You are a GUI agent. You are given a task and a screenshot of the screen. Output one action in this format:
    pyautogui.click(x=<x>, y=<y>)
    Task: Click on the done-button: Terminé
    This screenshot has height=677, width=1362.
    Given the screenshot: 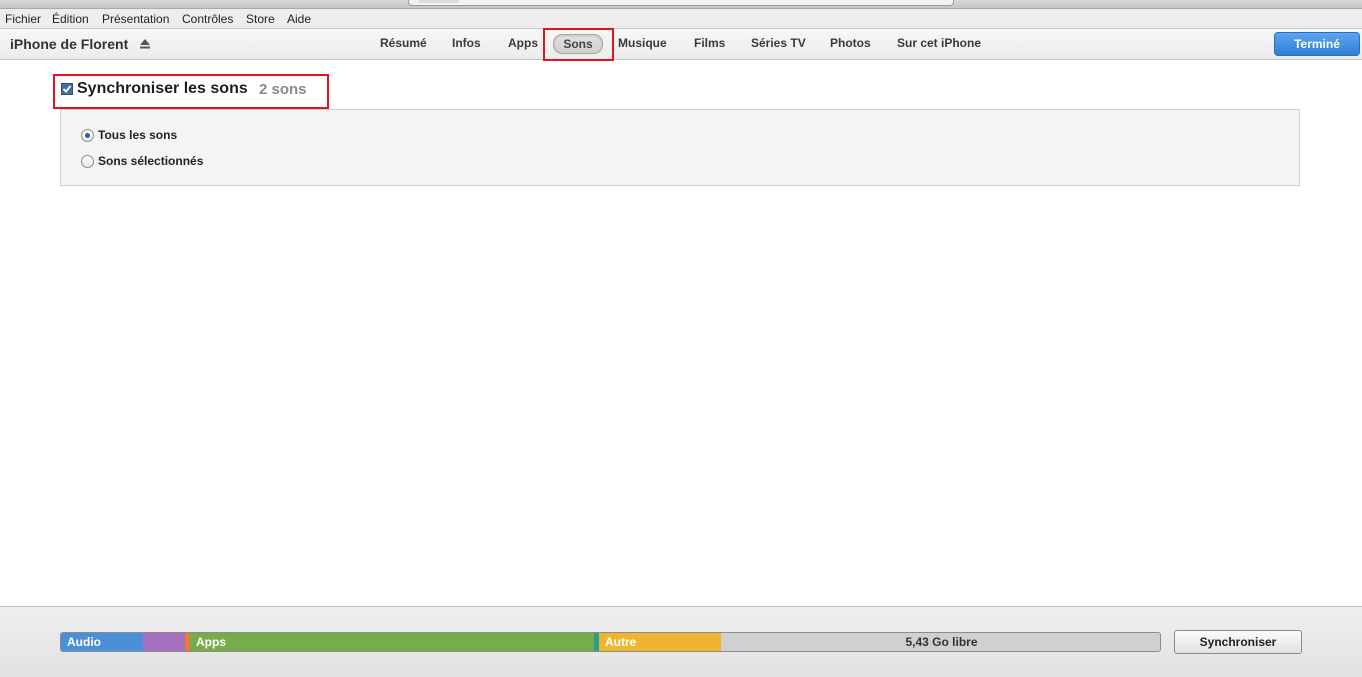 What is the action you would take?
    pyautogui.click(x=1317, y=44)
    